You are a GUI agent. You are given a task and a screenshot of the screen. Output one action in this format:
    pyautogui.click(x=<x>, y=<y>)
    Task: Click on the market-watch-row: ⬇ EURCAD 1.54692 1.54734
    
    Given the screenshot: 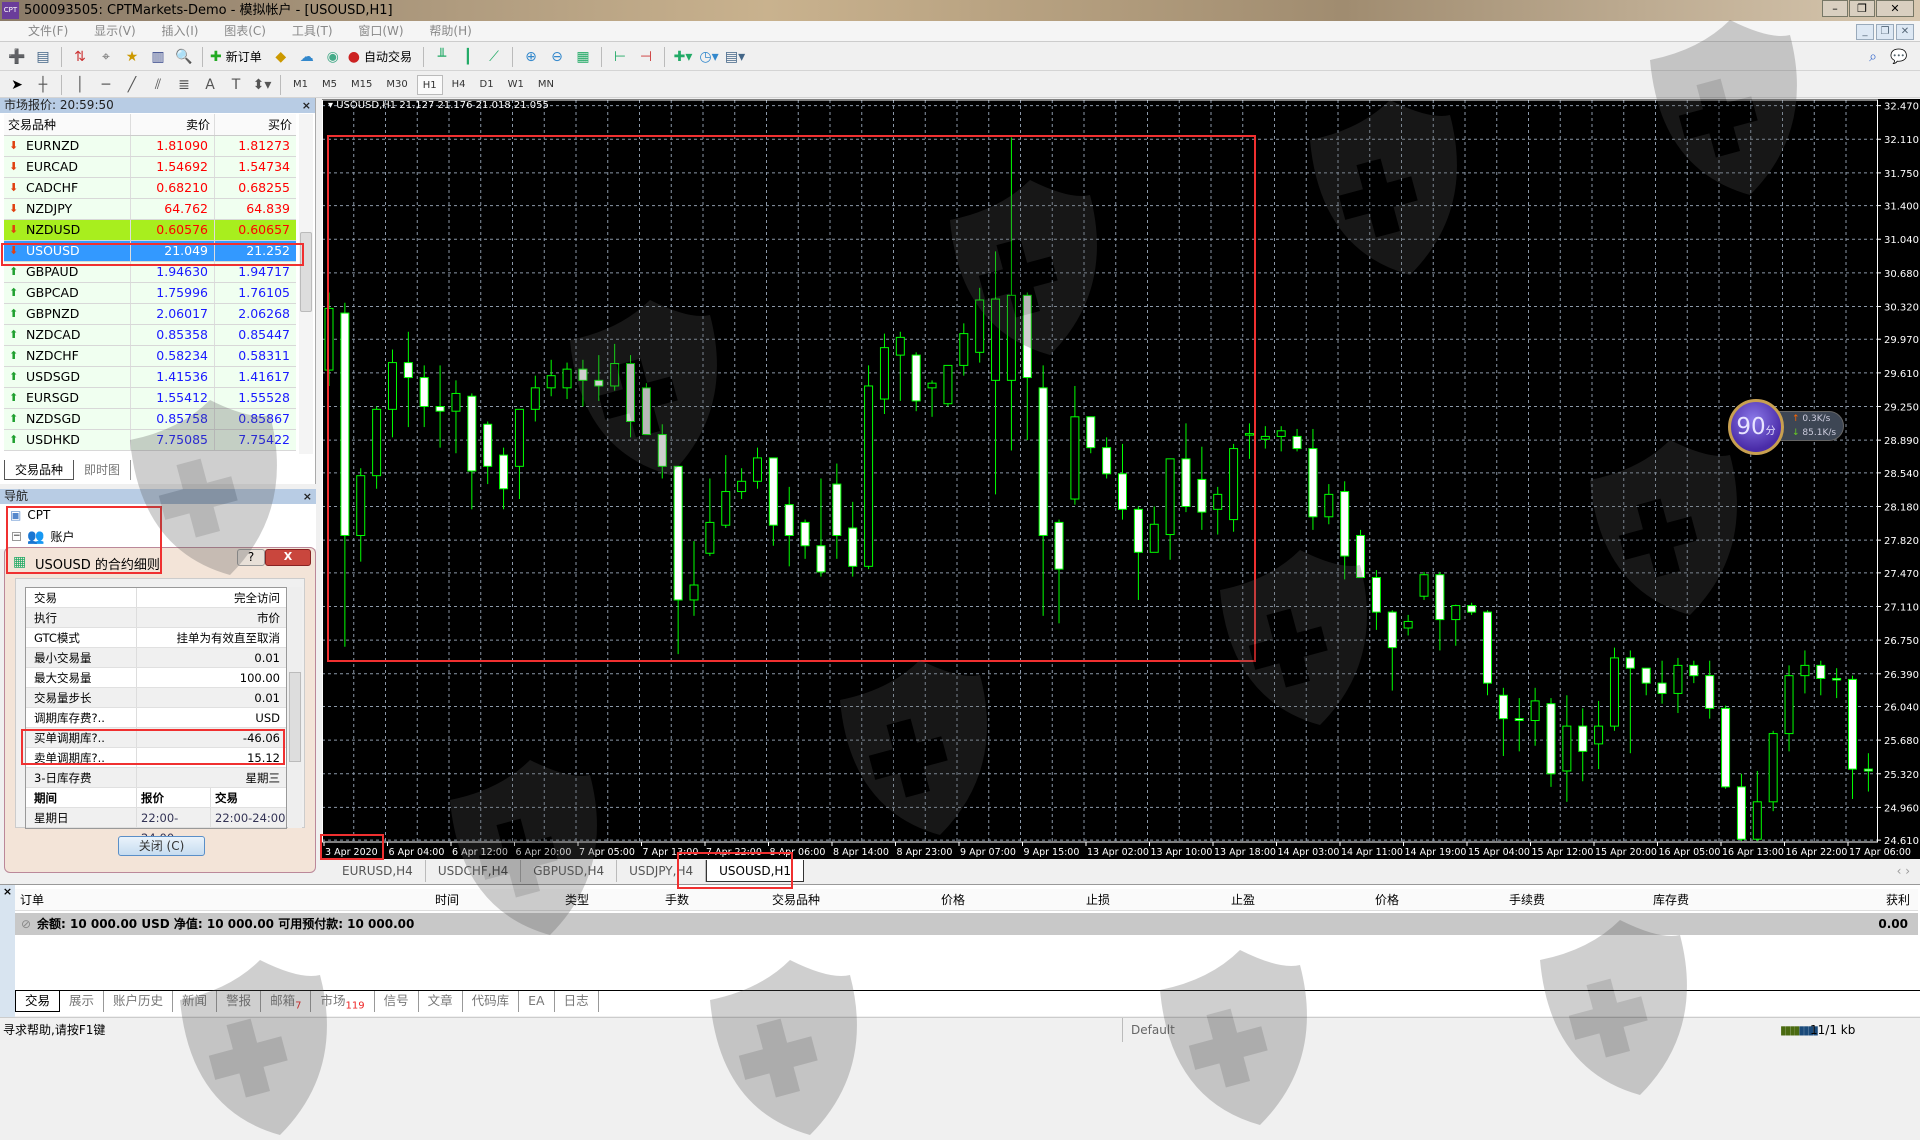 What is the action you would take?
    pyautogui.click(x=150, y=167)
    